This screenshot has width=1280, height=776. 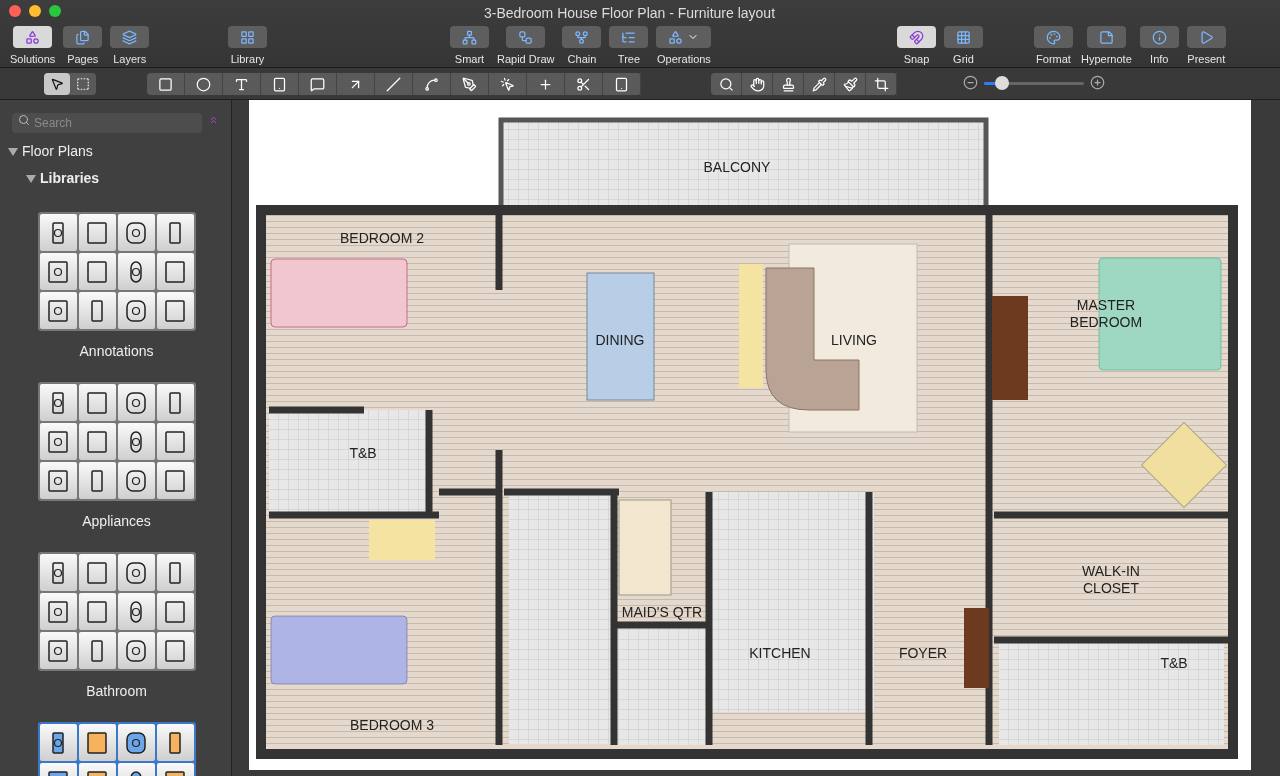 I want to click on toolbar-button: Info, so click(x=1159, y=47).